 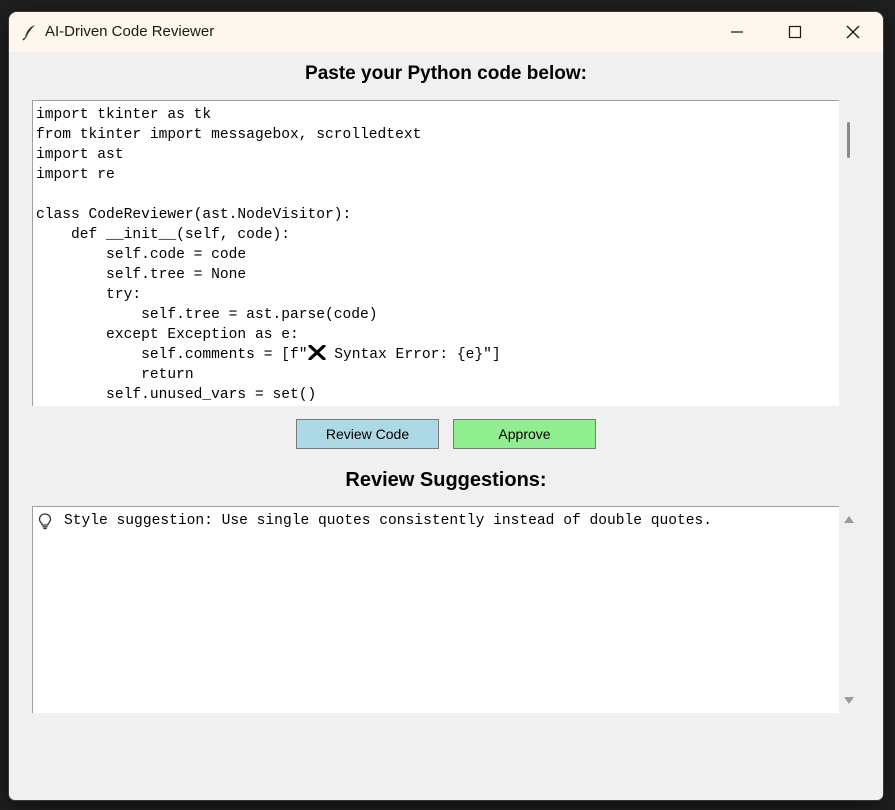 I want to click on lightbulb-icon, so click(x=45, y=521).